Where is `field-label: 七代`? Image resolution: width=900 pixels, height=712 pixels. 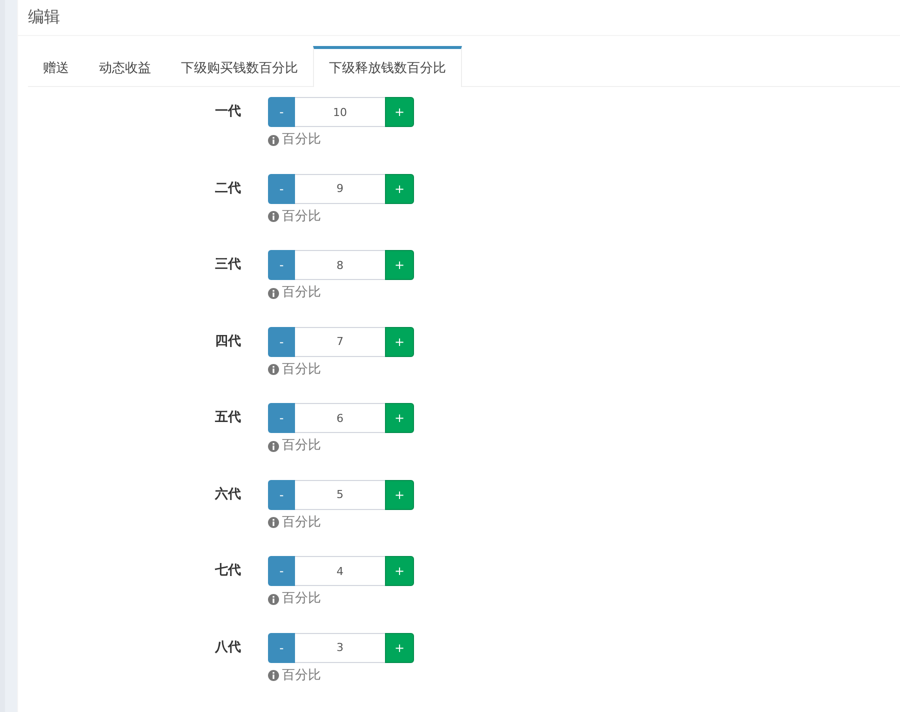
field-label: 七代 is located at coordinates (228, 571).